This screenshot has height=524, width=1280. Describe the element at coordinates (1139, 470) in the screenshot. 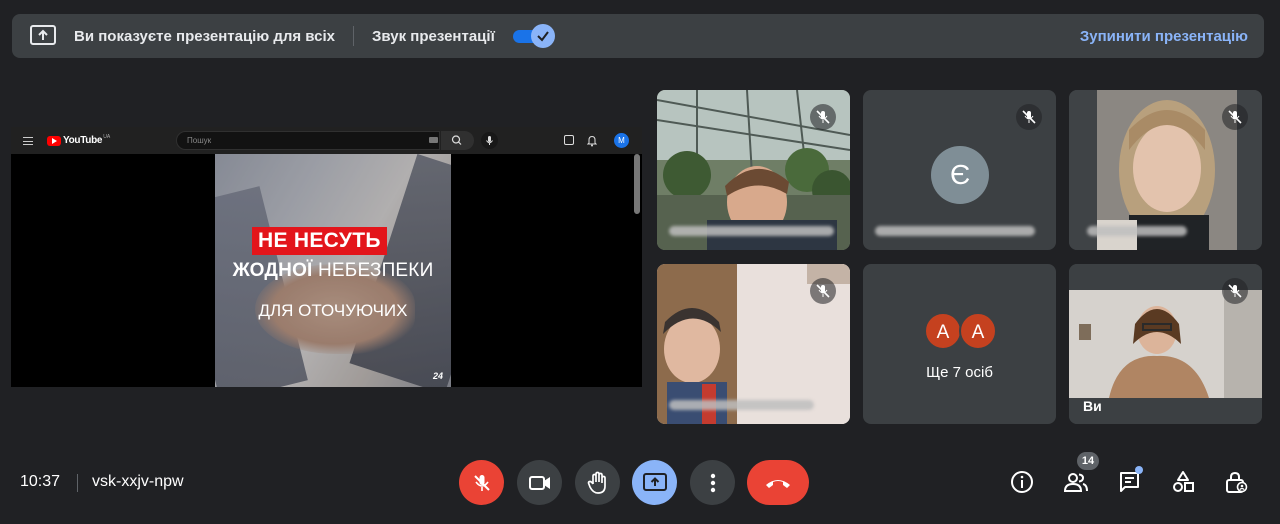

I see `new-message-dot` at that location.